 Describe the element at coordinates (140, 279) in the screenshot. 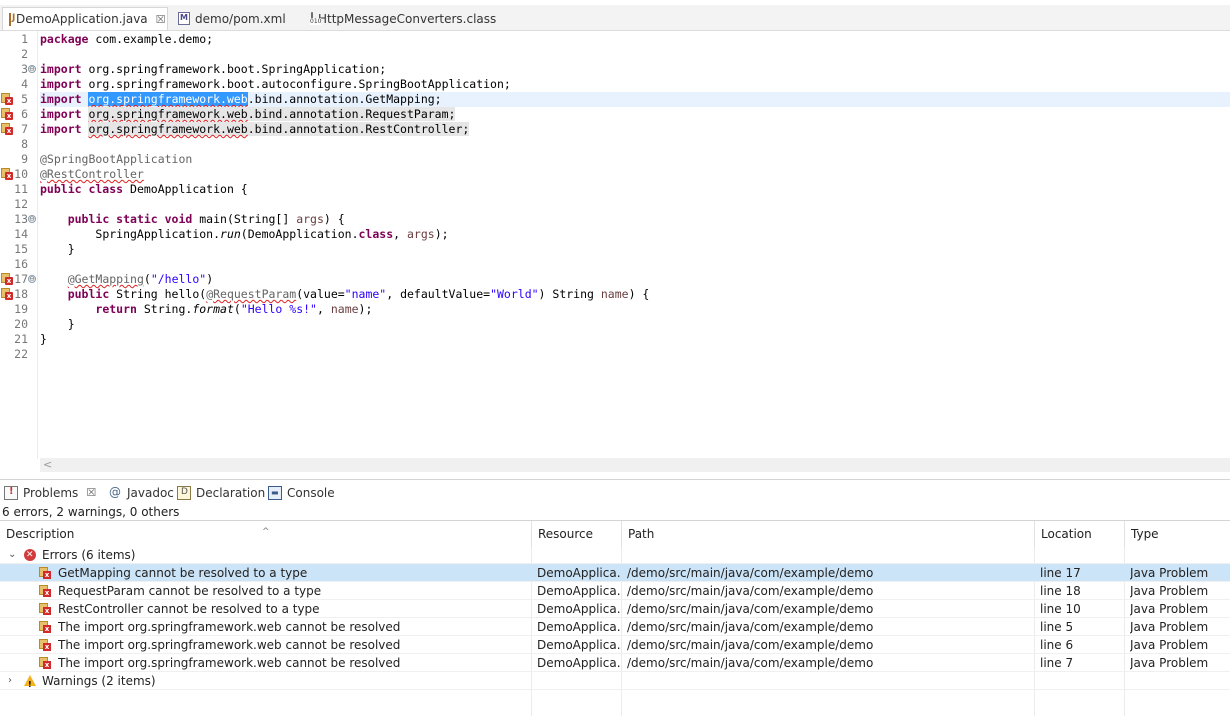

I see `code-line: @GetMapping("/hello")` at that location.